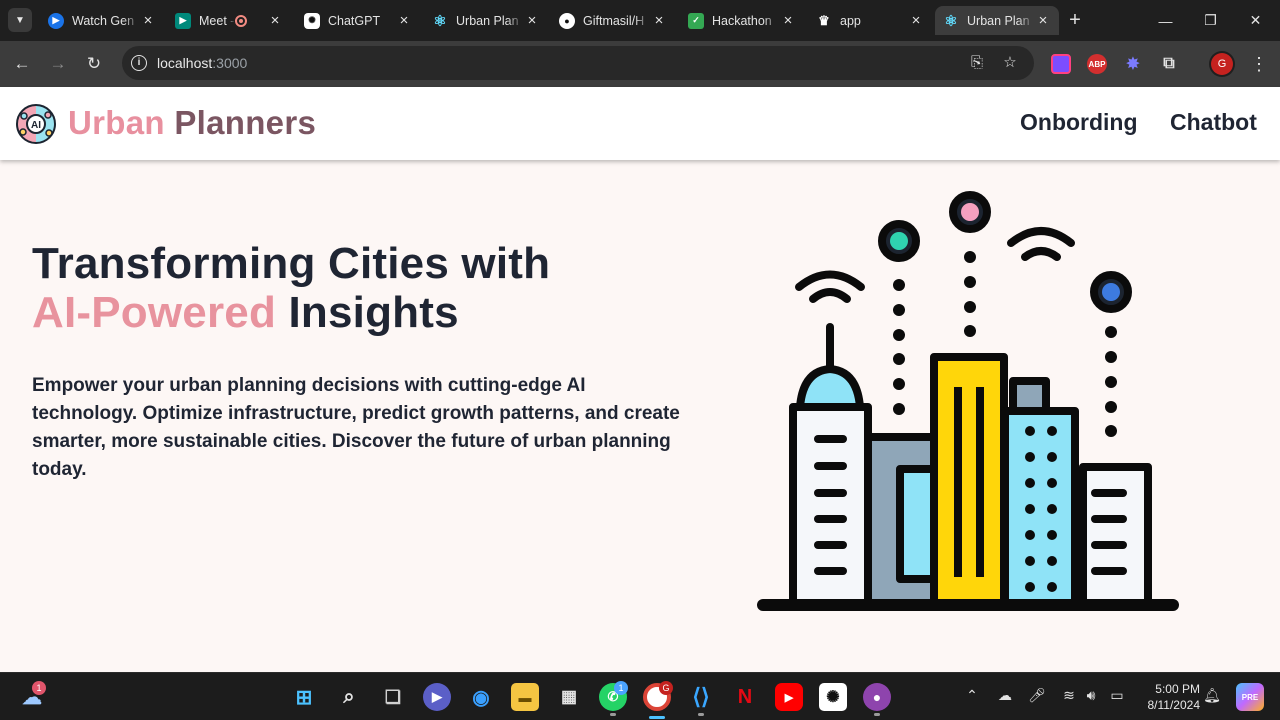  Describe the element at coordinates (701, 714) in the screenshot. I see `vscode-running-indicator` at that location.